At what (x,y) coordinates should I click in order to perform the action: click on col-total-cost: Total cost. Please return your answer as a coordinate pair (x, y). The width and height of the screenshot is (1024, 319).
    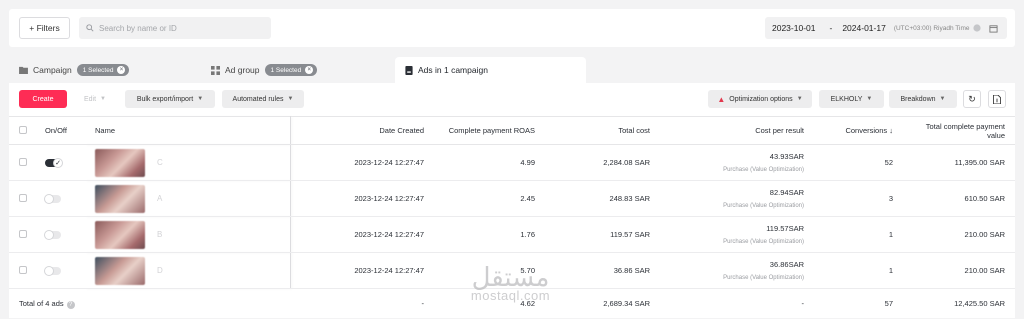
    Looking at the image, I should click on (602, 130).